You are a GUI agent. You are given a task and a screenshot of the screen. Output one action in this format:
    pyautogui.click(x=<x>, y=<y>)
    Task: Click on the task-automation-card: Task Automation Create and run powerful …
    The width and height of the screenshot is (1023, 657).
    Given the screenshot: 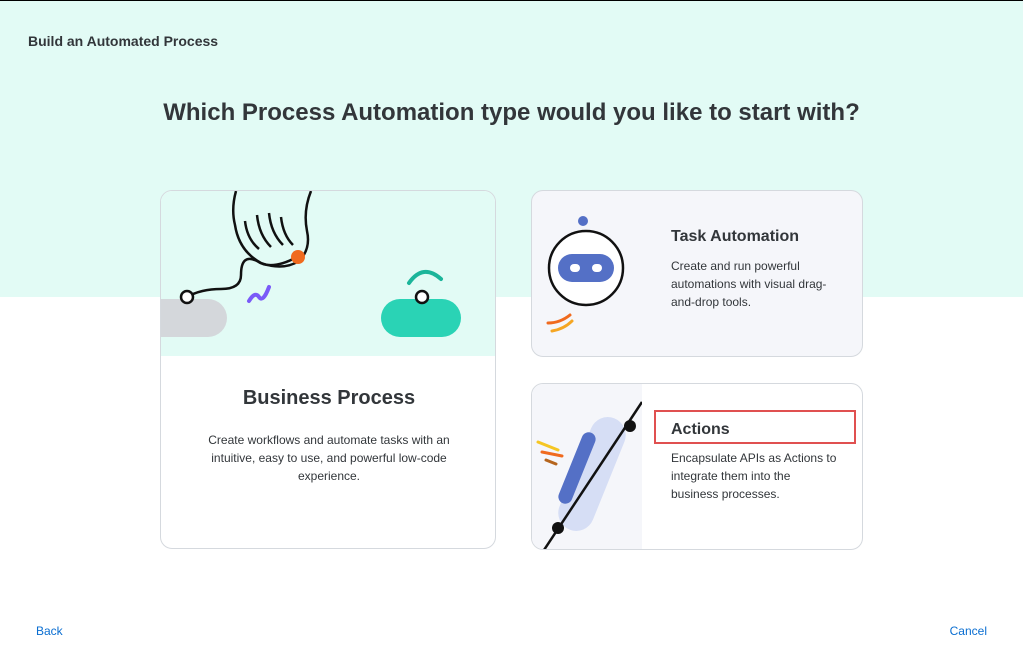 What is the action you would take?
    pyautogui.click(x=697, y=273)
    